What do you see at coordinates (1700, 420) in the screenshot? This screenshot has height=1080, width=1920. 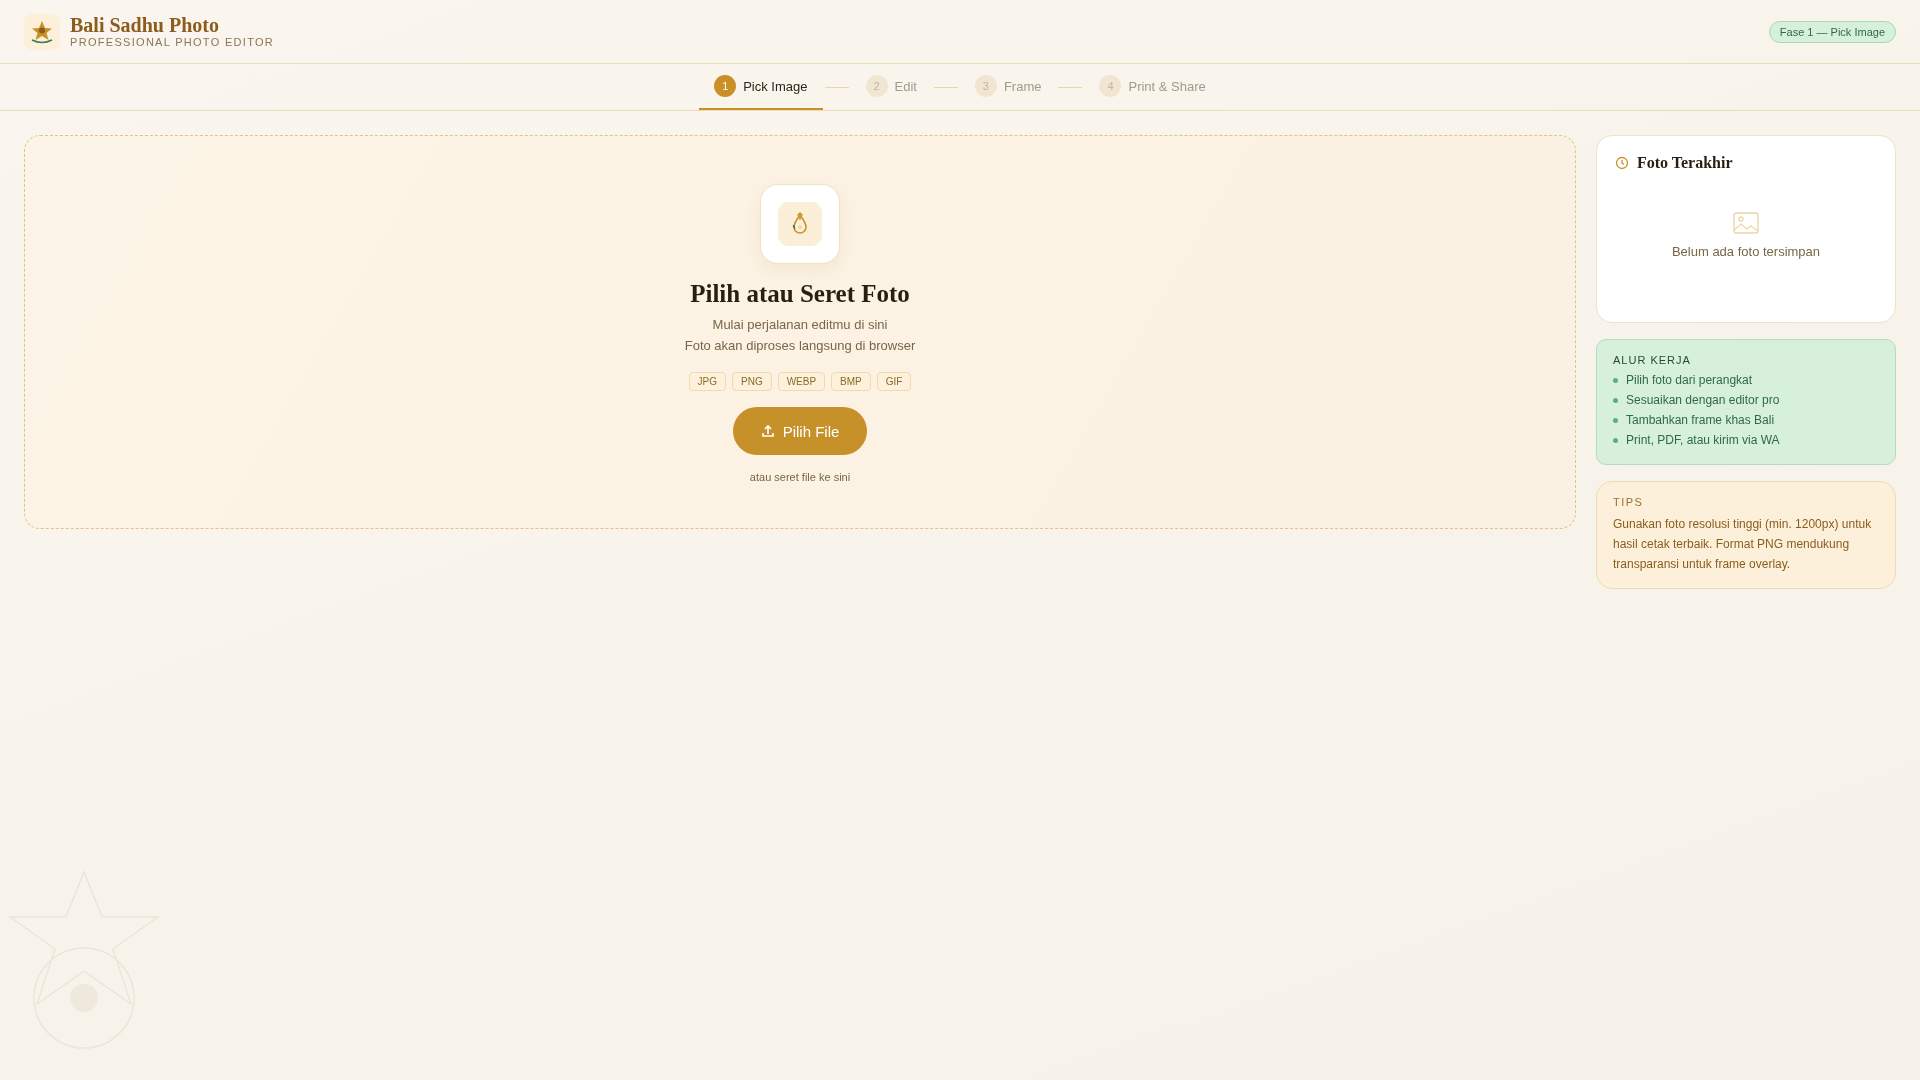 I see `workflow-item: Tambahkan frame khas Bali` at bounding box center [1700, 420].